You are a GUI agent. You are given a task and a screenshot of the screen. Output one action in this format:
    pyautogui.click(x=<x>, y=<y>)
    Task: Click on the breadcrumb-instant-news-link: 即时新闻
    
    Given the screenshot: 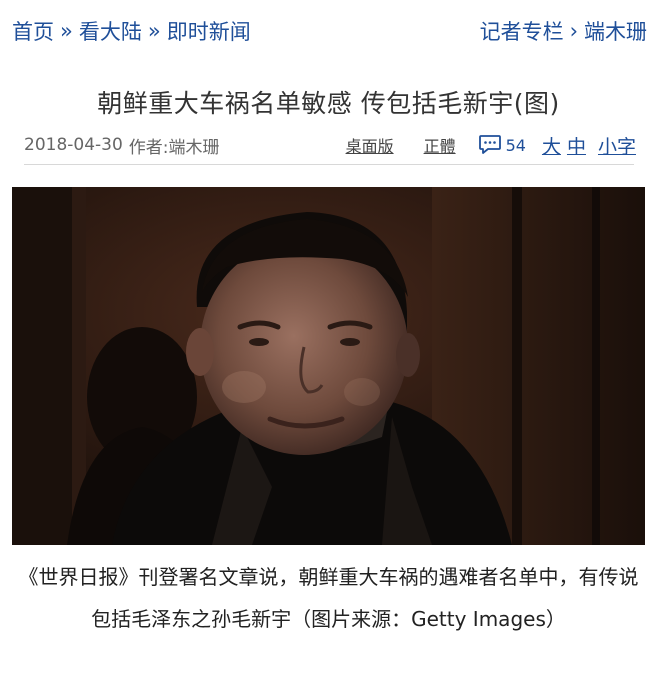 What is the action you would take?
    pyautogui.click(x=209, y=31)
    